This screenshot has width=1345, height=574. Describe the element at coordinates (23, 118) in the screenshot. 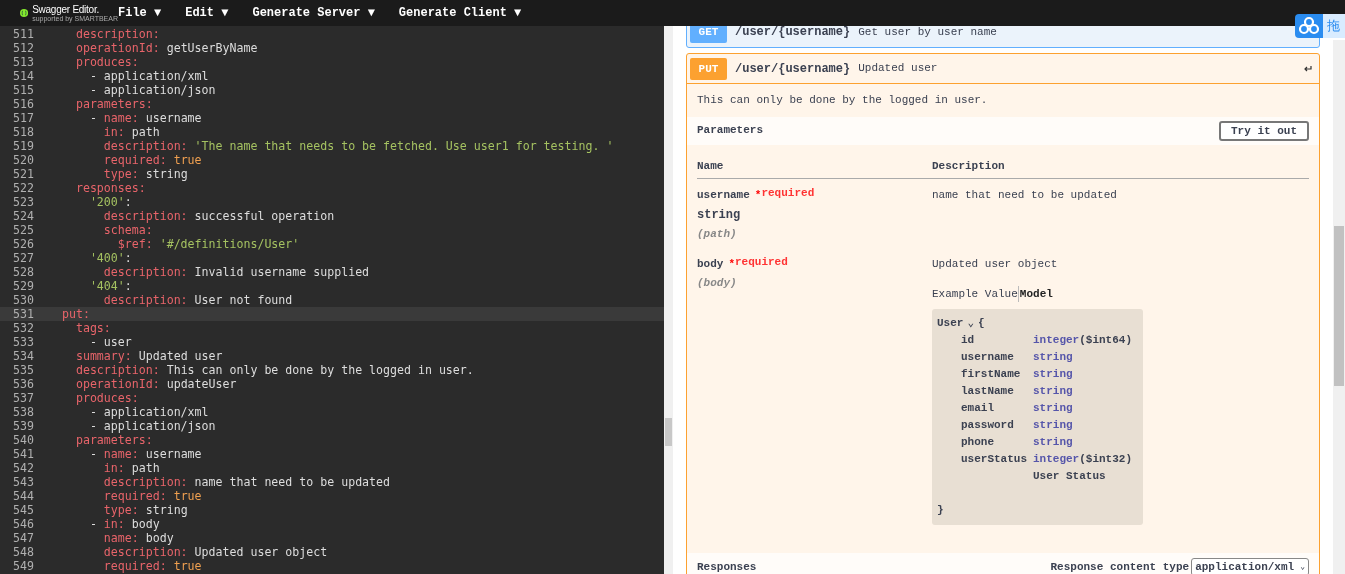

I see `line-number: 517` at that location.